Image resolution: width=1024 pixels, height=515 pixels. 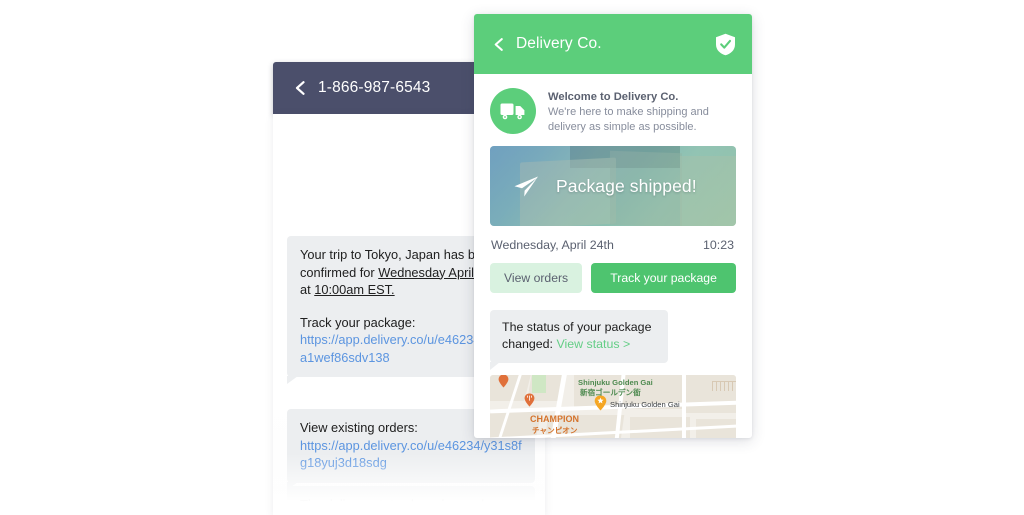 I want to click on map-railway, so click(x=724, y=386).